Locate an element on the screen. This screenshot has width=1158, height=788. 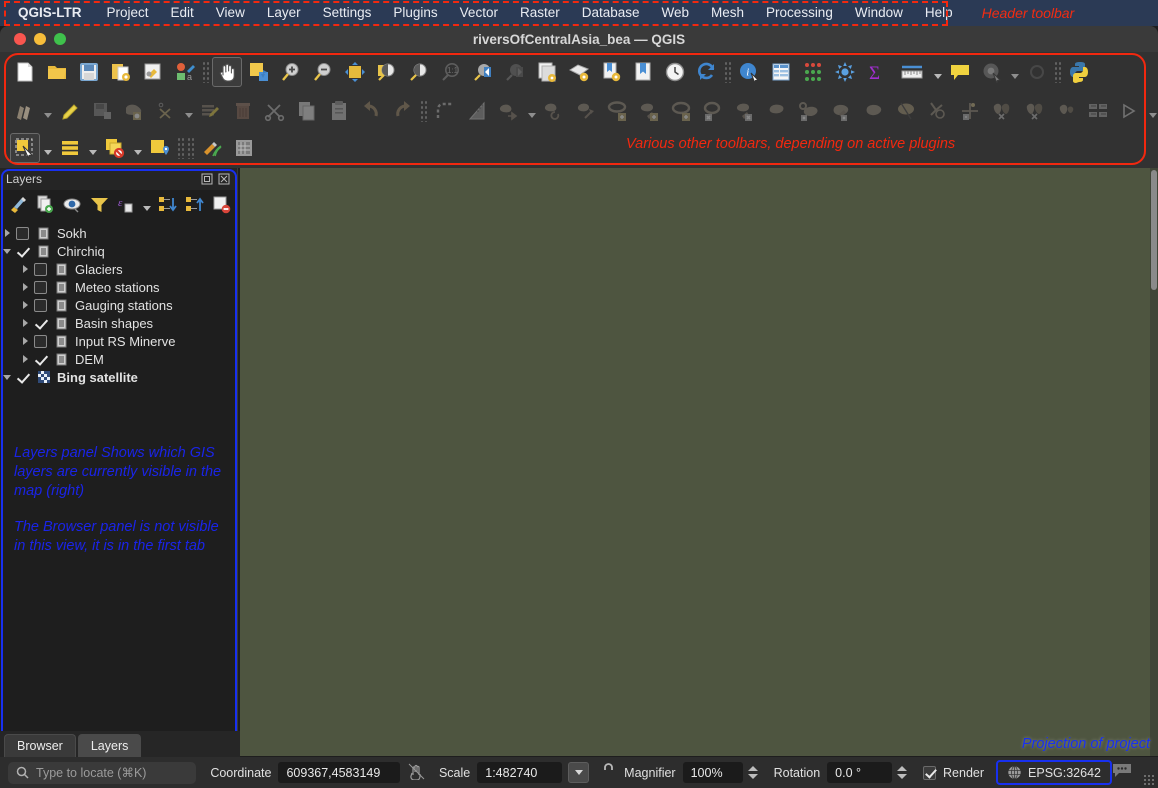
merge-attributes-icon is located at coordinates (1002, 111).